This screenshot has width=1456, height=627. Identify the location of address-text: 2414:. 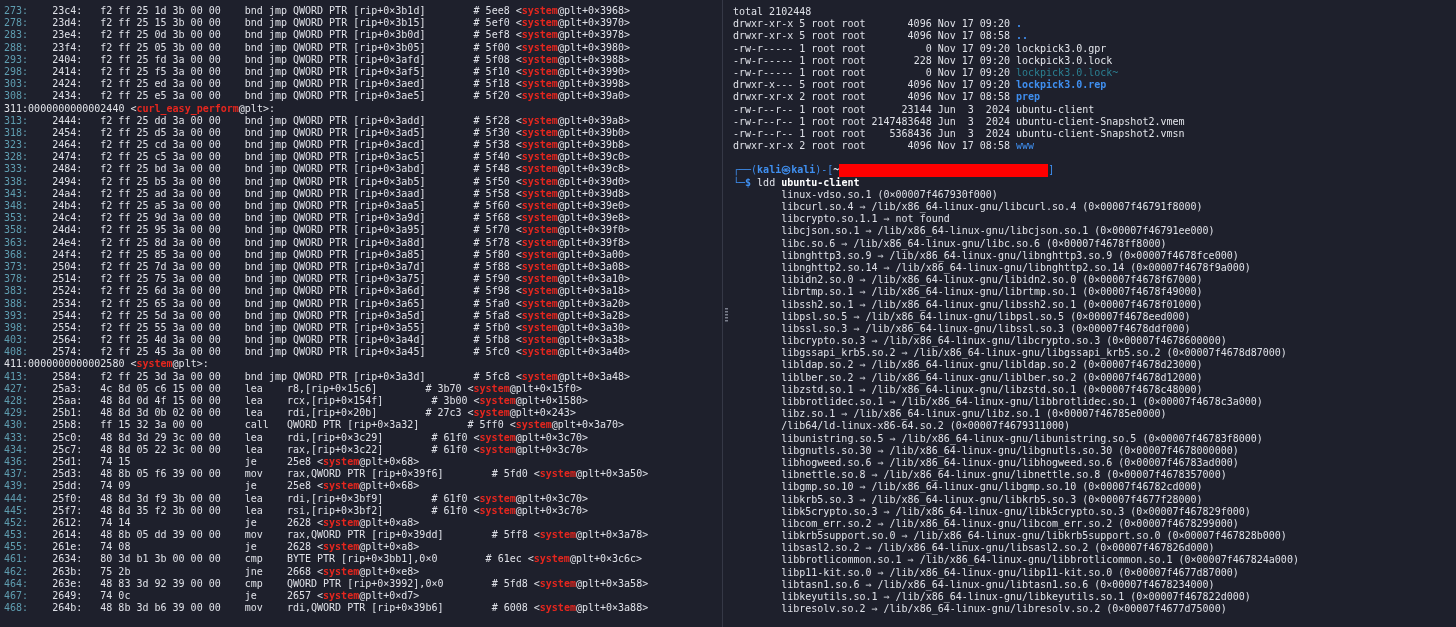
(68, 72).